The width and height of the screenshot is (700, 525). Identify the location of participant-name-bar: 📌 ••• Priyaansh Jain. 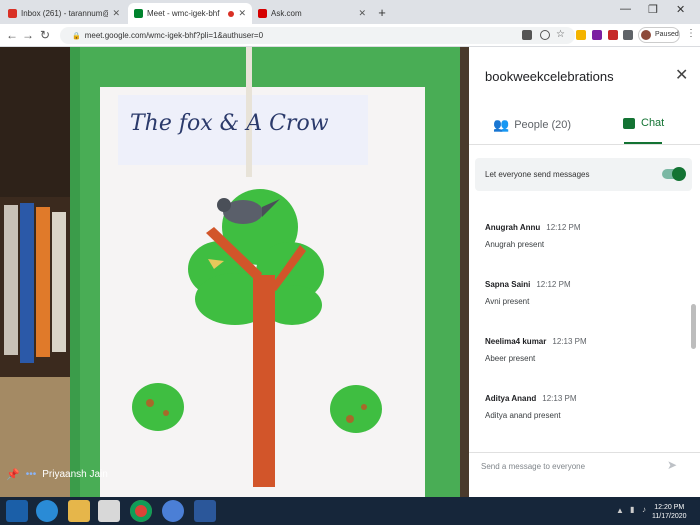
(57, 474).